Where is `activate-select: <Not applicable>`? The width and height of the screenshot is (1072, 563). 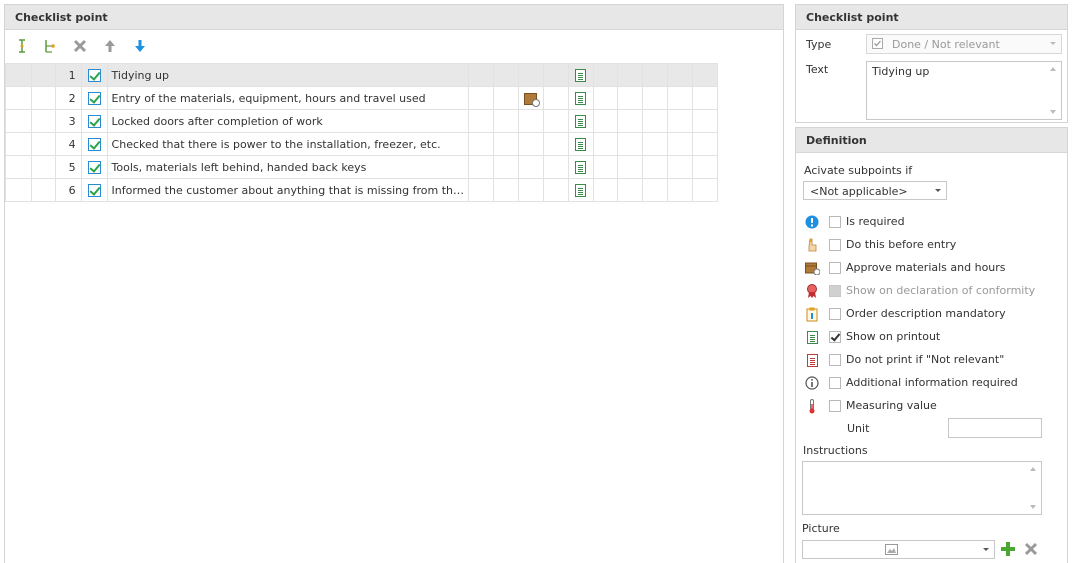
activate-select: <Not applicable> is located at coordinates (875, 190).